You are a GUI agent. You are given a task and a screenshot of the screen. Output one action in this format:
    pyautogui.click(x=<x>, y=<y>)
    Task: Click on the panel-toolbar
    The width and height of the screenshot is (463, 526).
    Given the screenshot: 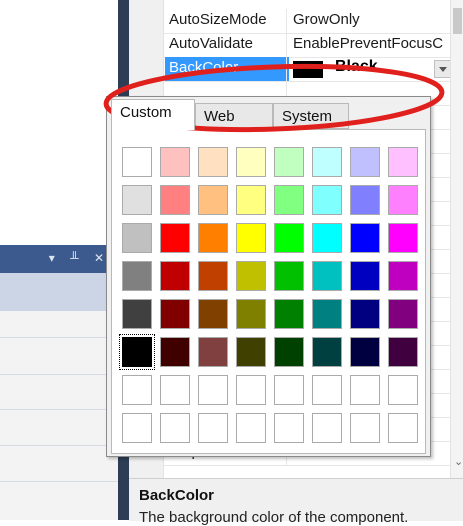 What is the action you would take?
    pyautogui.click(x=60, y=292)
    